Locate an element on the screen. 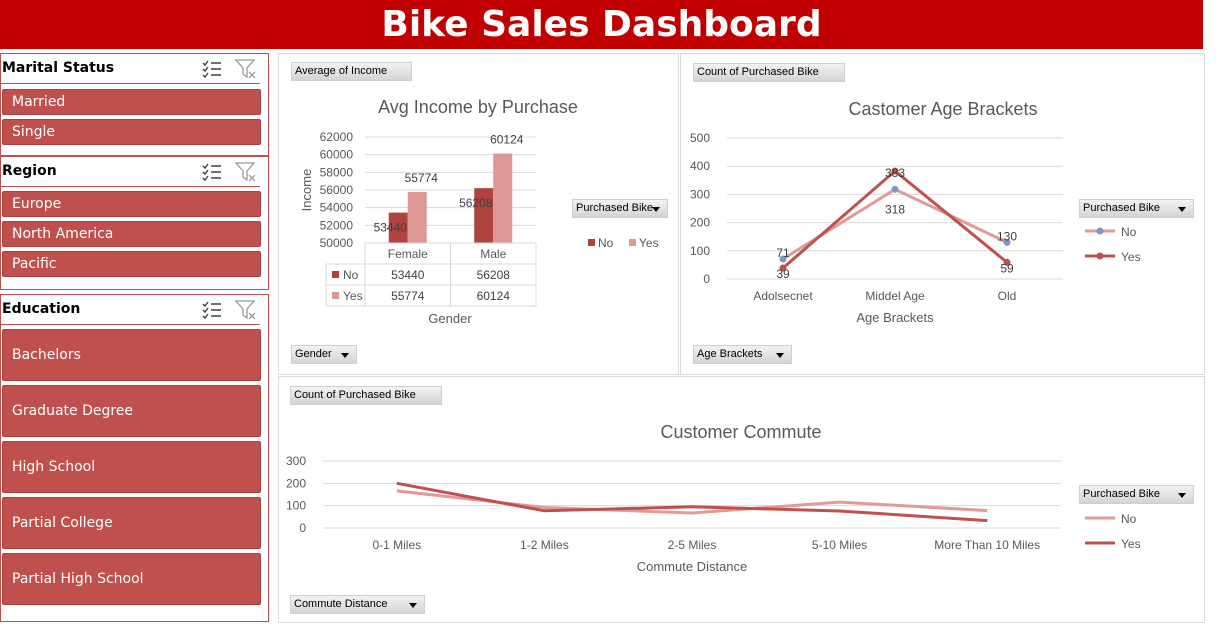 The width and height of the screenshot is (1217, 628). chart-title: Avg Income by Purchase is located at coordinates (478, 107).